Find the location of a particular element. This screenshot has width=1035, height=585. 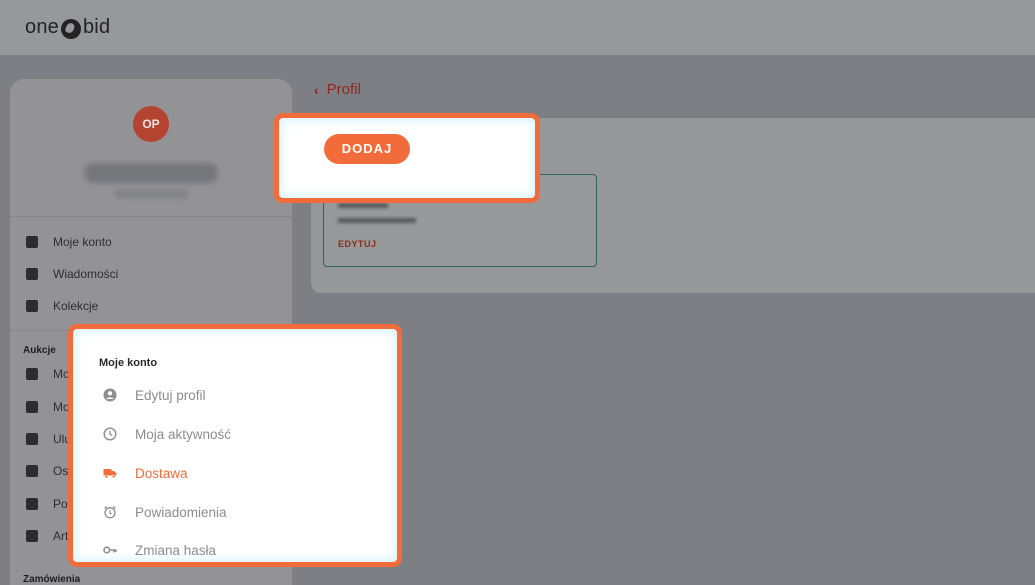

globe-icon is located at coordinates (70, 28).